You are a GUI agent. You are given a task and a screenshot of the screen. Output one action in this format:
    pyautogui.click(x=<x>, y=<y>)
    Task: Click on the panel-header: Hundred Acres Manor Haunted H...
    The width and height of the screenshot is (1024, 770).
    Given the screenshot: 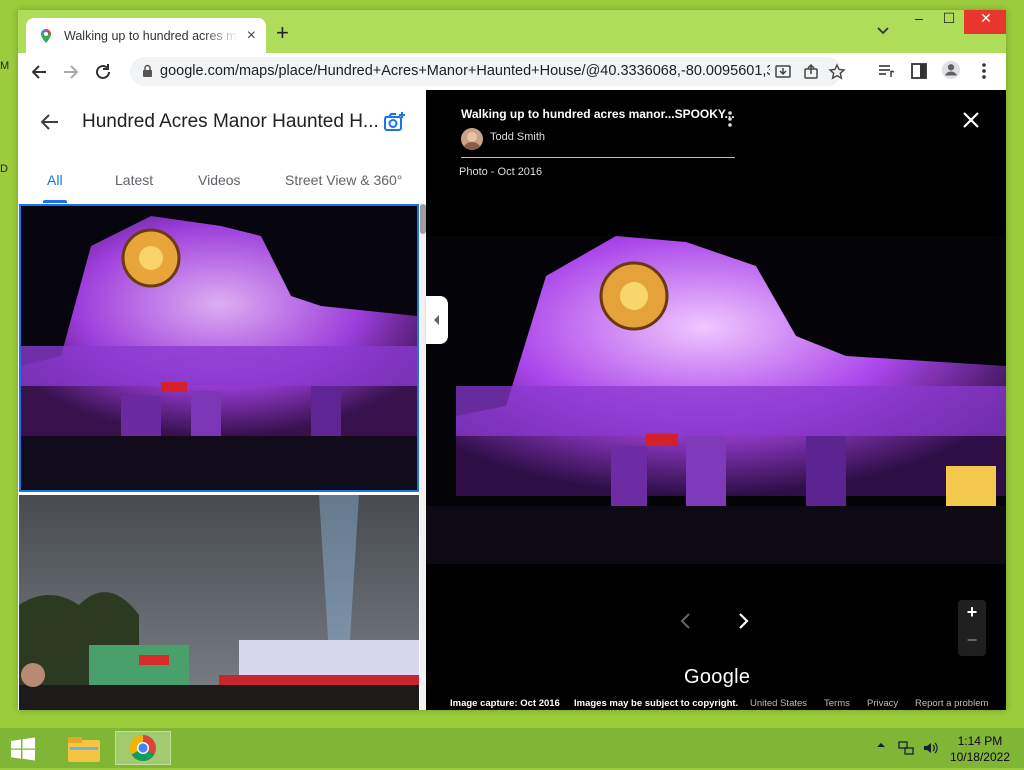 What is the action you would take?
    pyautogui.click(x=222, y=122)
    